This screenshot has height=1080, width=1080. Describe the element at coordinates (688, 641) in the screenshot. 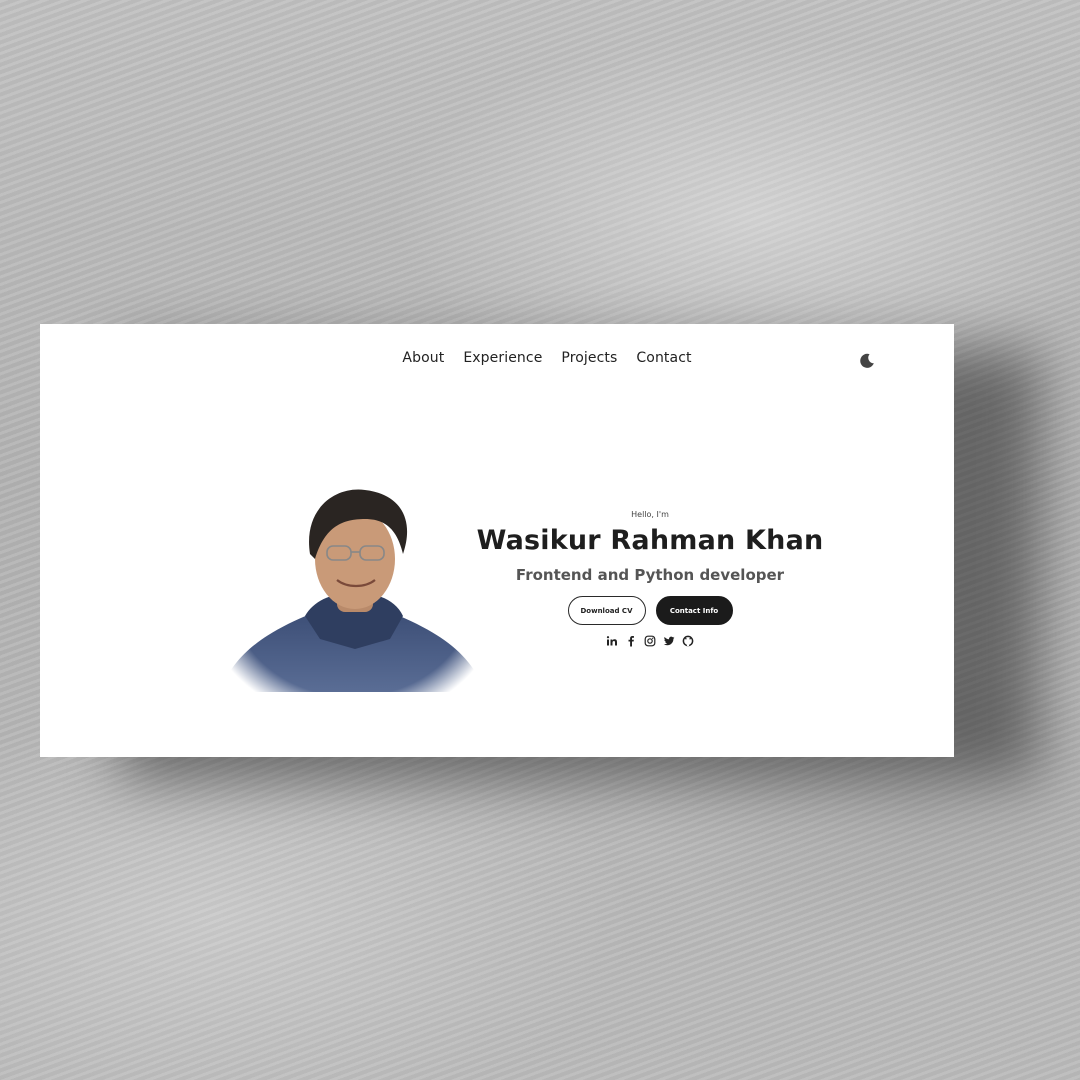

I see `github-icon` at that location.